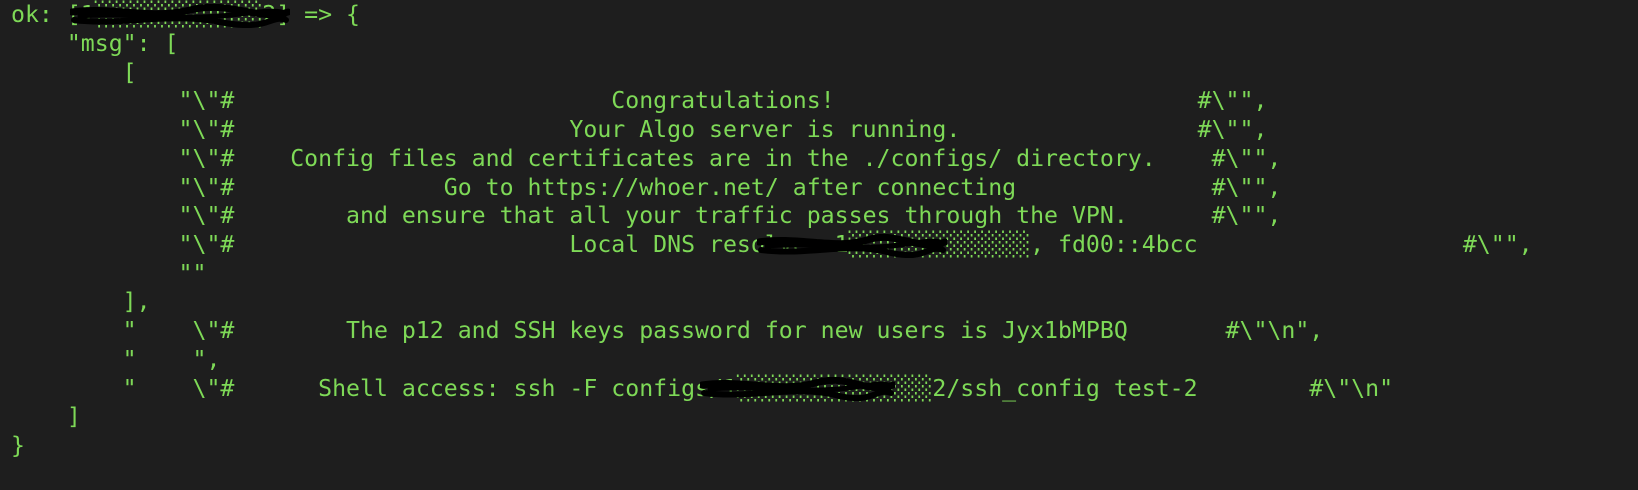  What do you see at coordinates (639, 129) in the screenshot?
I see `output-line-server-running: "\"# Your Algo server is running. #\"",` at bounding box center [639, 129].